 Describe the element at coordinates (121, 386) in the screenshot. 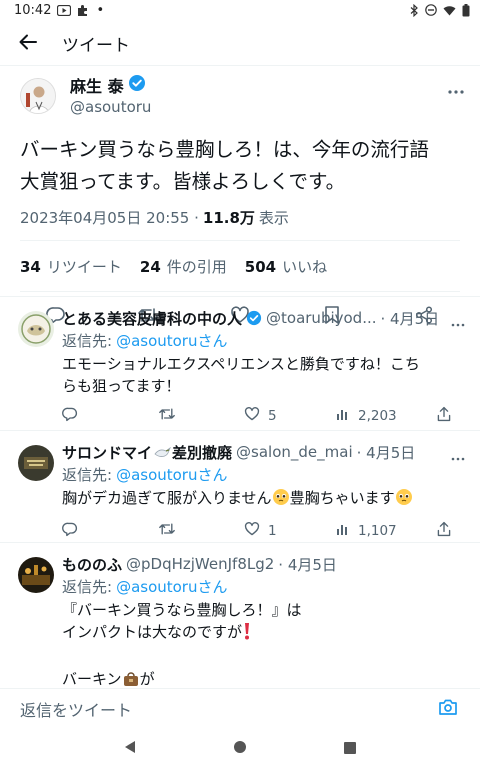

I see `reply-text-line: らも狙ってます！` at that location.